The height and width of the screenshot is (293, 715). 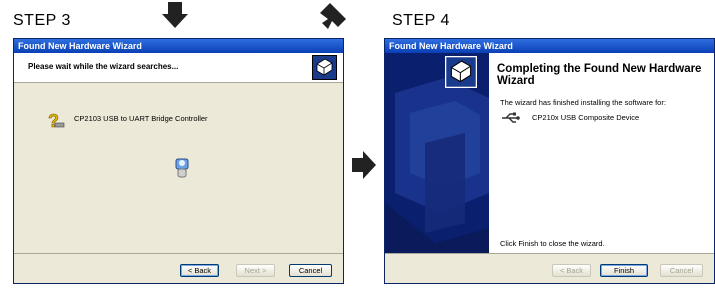 What do you see at coordinates (437, 153) in the screenshot?
I see `wizard-side-panel` at bounding box center [437, 153].